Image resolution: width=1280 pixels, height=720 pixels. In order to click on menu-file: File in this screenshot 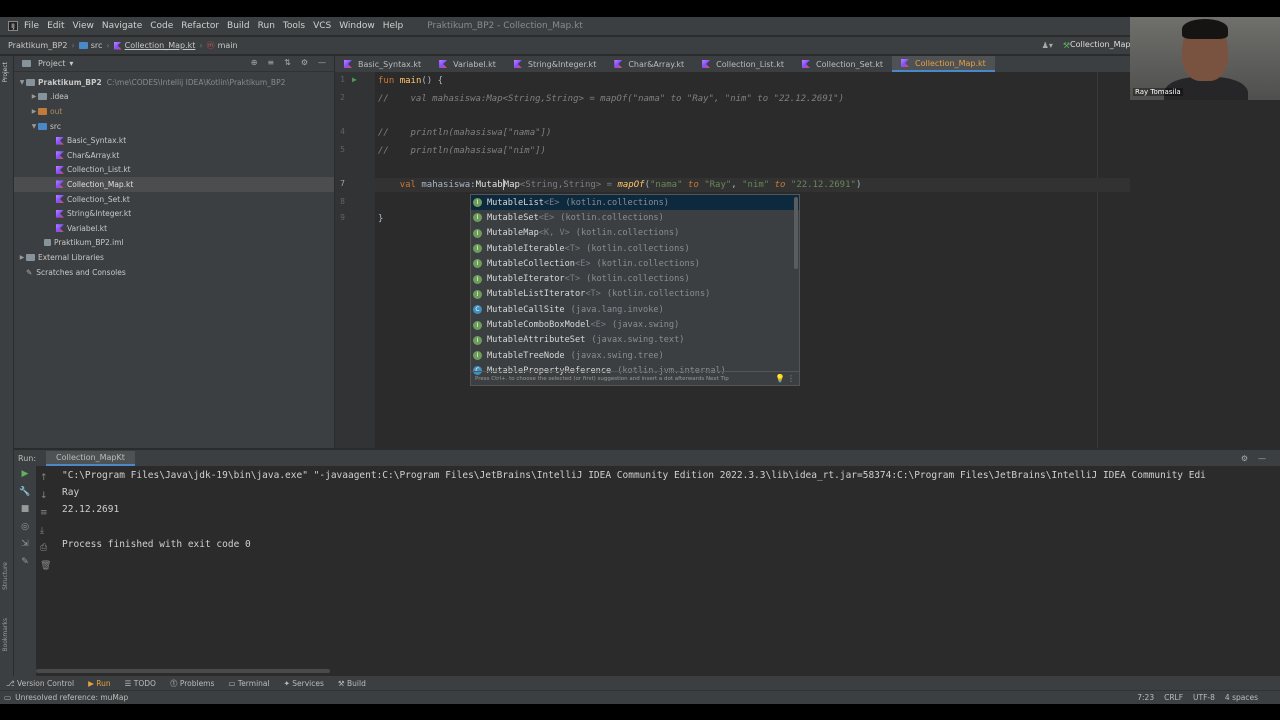, I will do `click(31, 26)`.